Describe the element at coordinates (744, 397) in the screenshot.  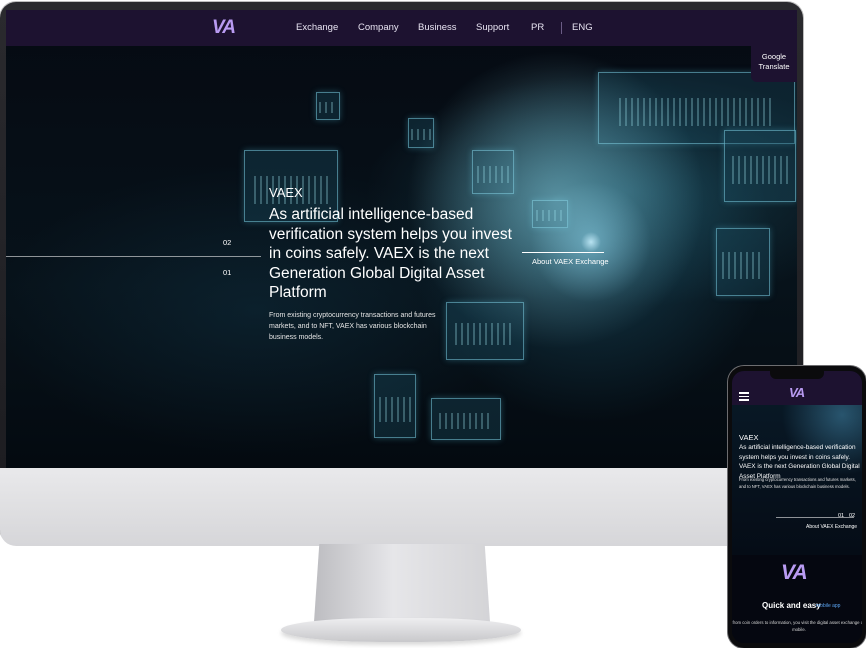
I see `hamburger-menu-icon` at that location.